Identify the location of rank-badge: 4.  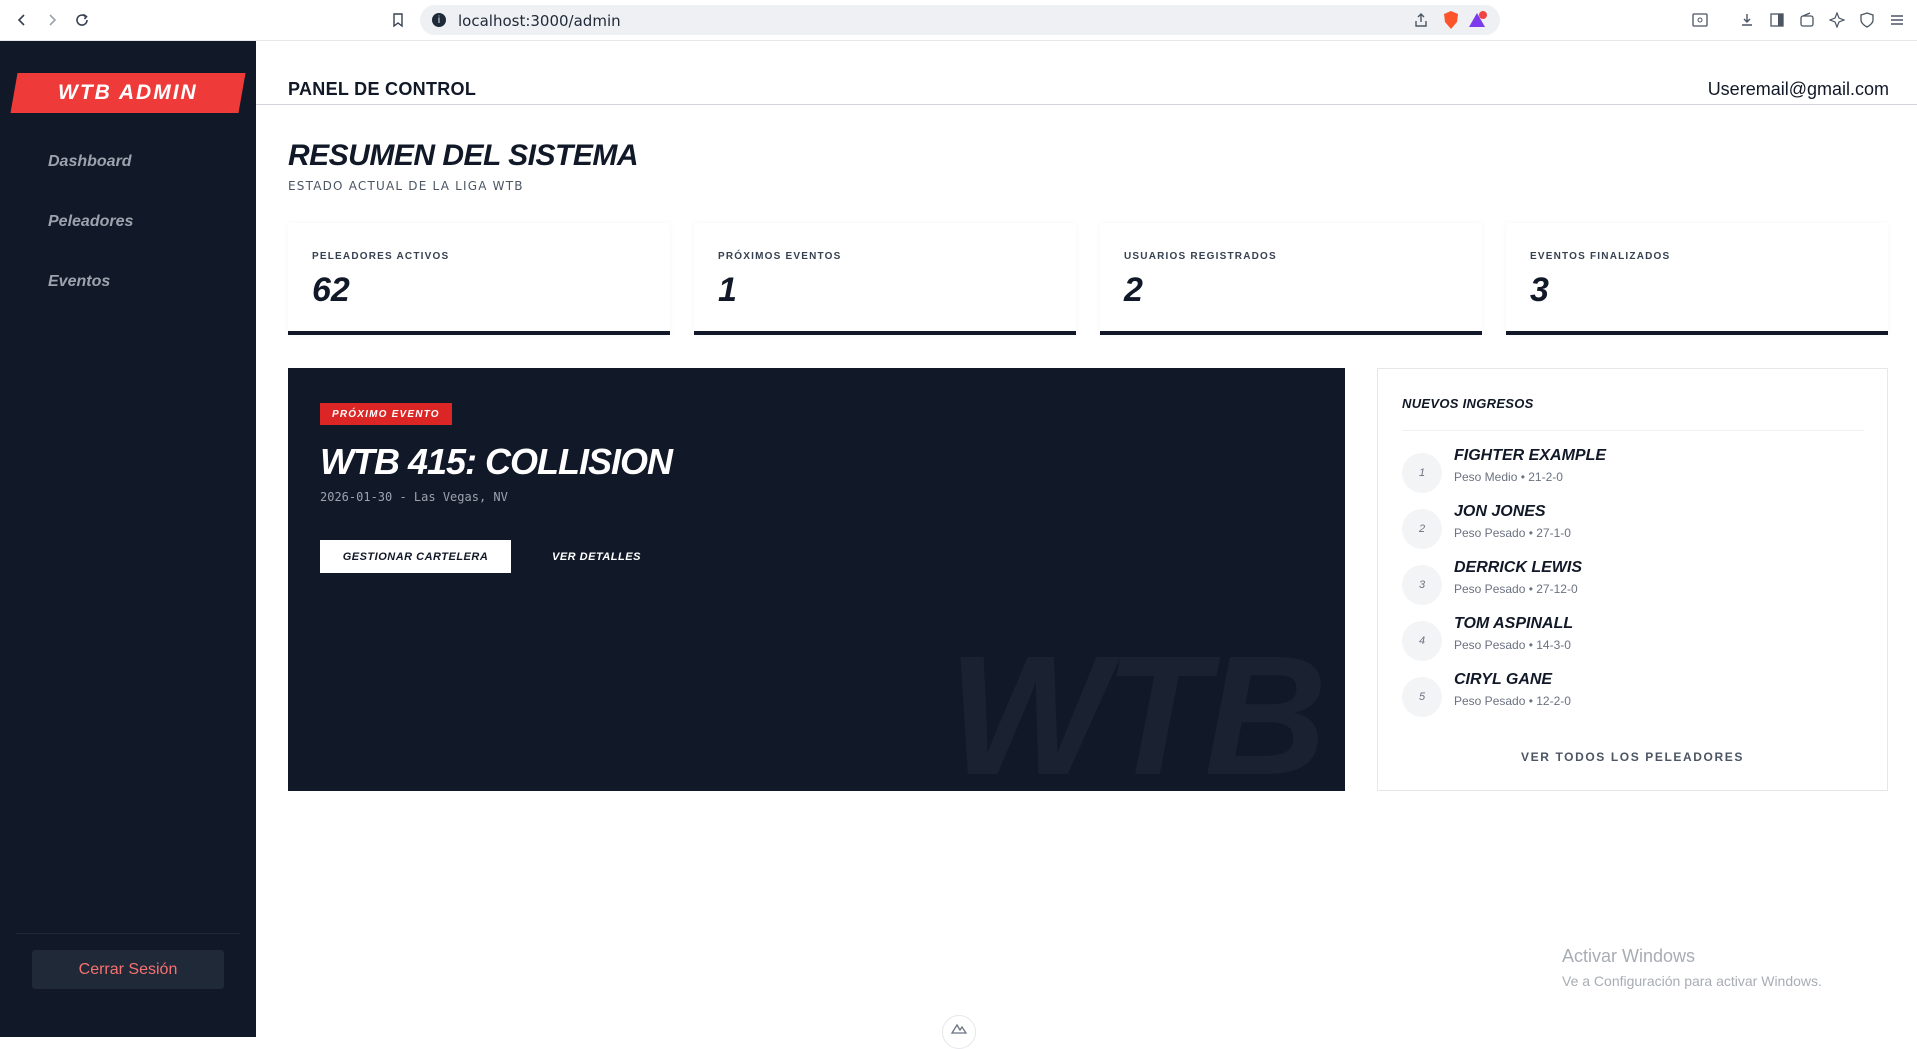
(1422, 641).